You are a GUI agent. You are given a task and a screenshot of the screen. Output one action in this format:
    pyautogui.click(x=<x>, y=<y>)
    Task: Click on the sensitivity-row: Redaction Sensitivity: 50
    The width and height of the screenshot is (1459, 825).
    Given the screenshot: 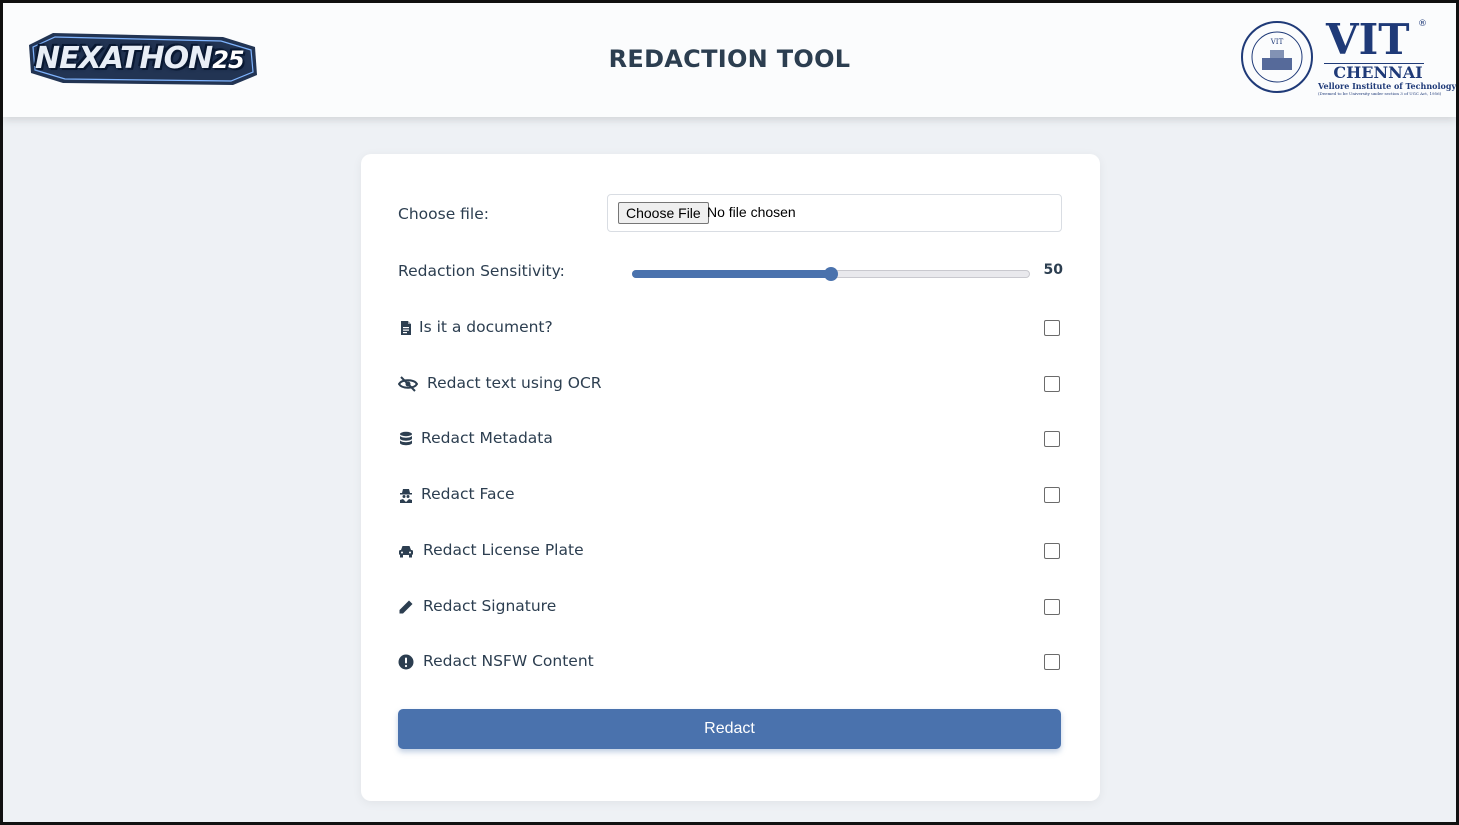 What is the action you would take?
    pyautogui.click(x=730, y=271)
    